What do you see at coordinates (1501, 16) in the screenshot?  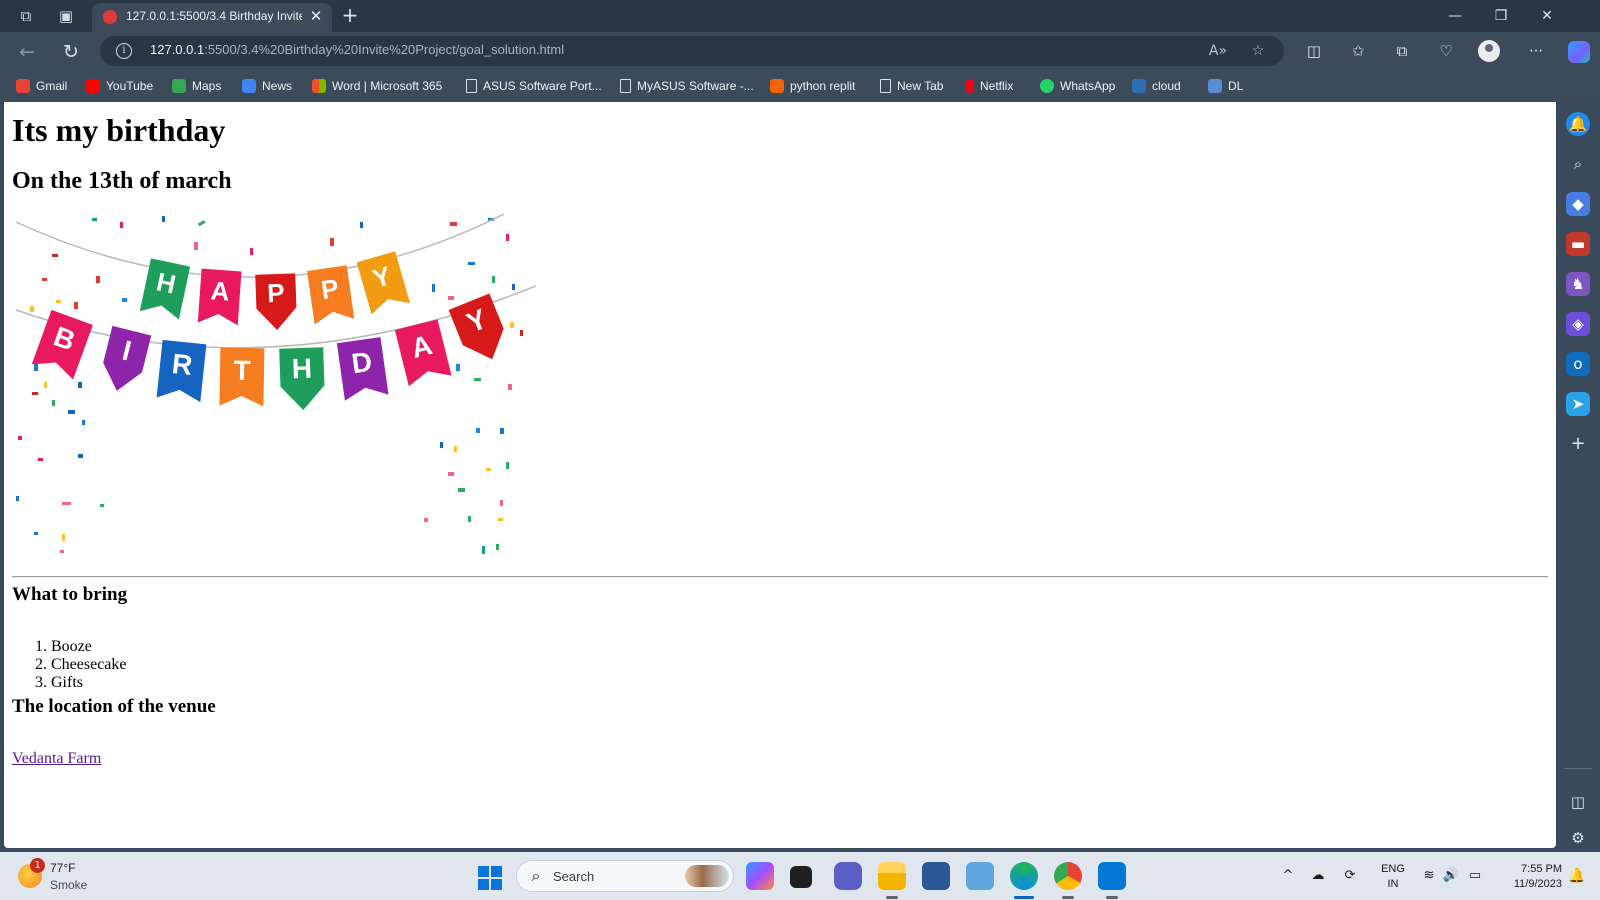 I see `restore-button: ❐` at bounding box center [1501, 16].